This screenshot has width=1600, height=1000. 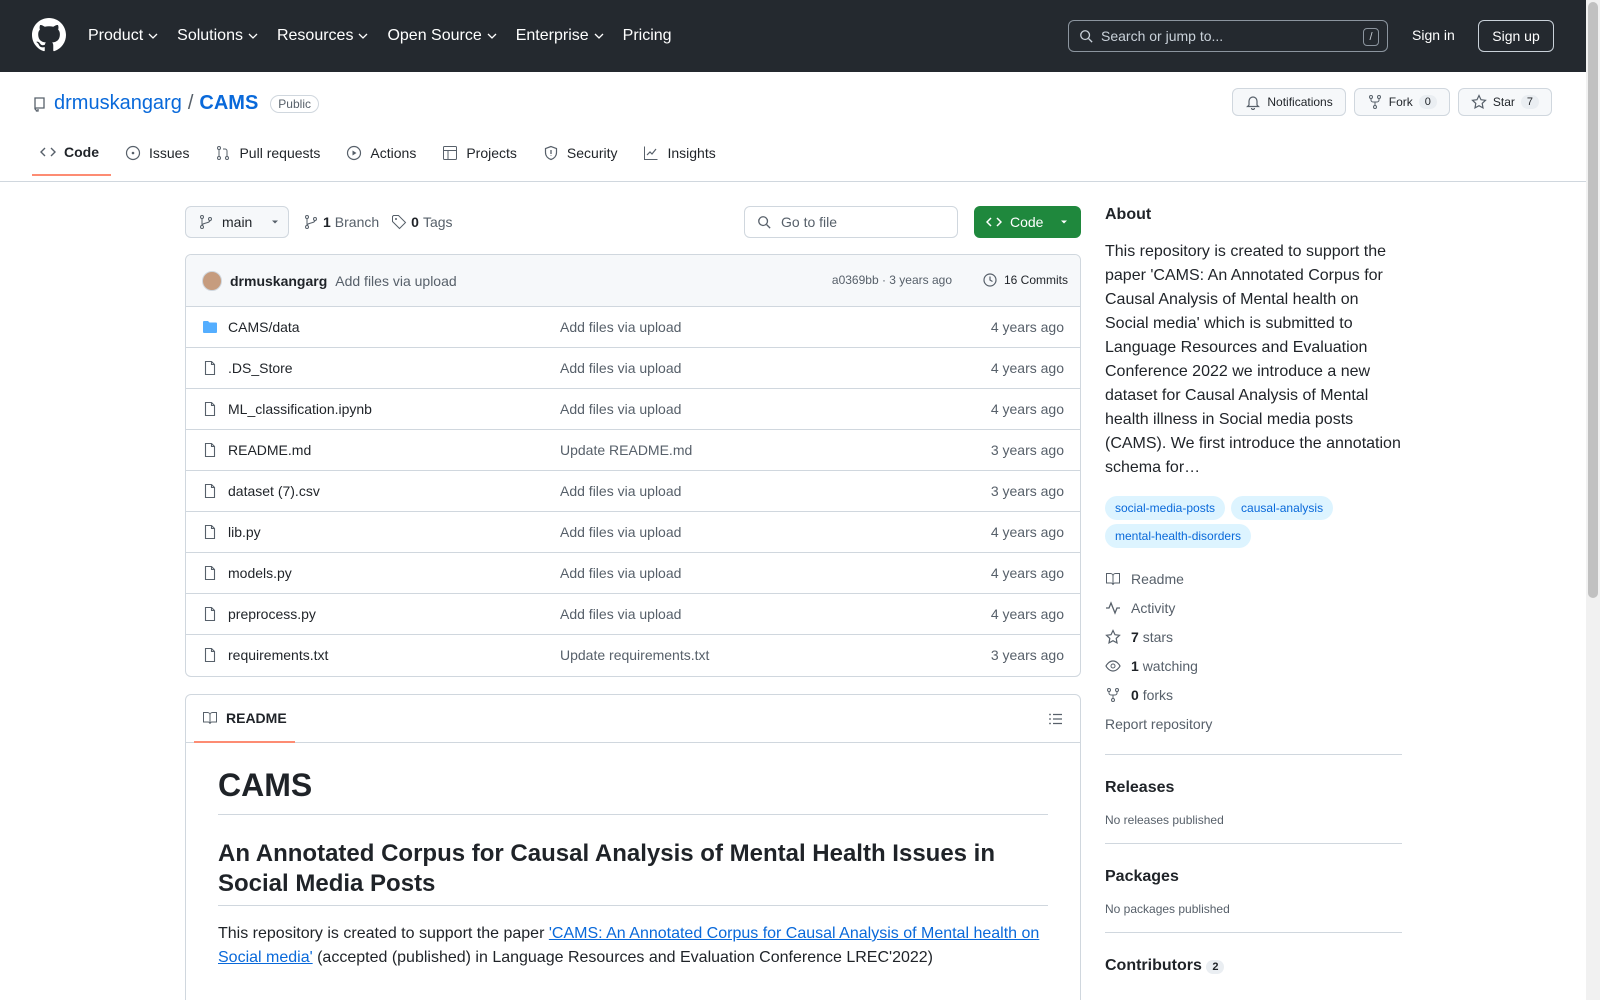 I want to click on forks-label: forks, so click(x=1158, y=694).